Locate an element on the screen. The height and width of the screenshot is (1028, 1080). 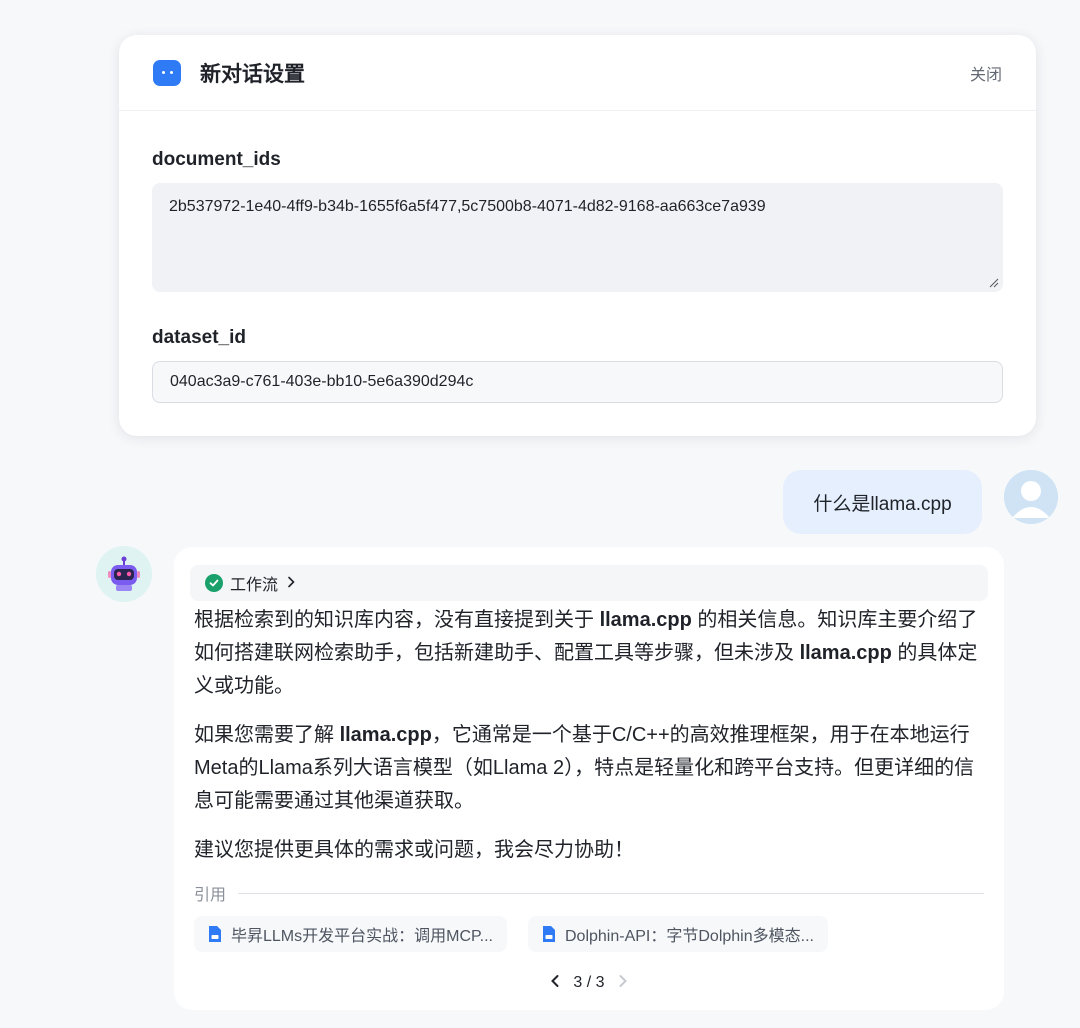
bot-avatar is located at coordinates (124, 574).